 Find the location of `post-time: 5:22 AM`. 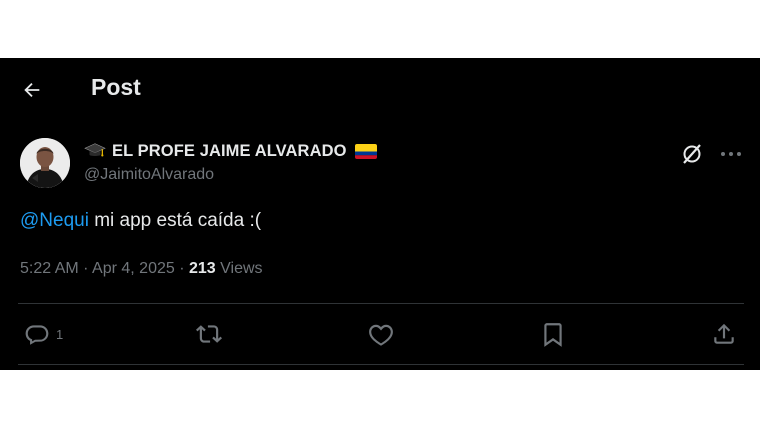

post-time: 5:22 AM is located at coordinates (49, 268).